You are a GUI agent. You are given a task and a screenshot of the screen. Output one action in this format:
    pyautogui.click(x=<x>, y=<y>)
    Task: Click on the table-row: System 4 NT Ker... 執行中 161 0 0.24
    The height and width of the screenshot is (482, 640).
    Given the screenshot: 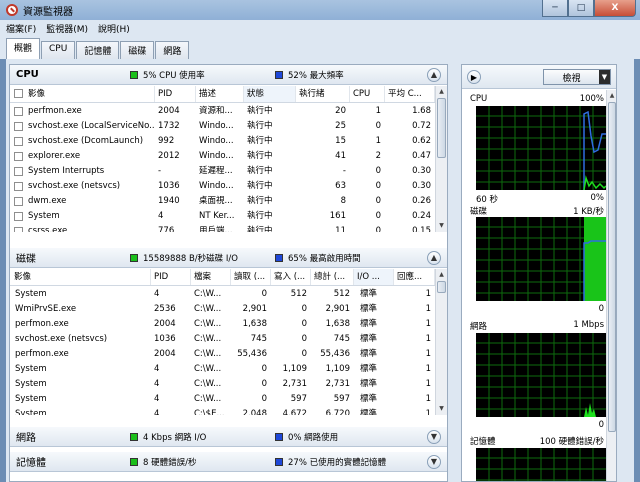 What is the action you would take?
    pyautogui.click(x=222, y=216)
    